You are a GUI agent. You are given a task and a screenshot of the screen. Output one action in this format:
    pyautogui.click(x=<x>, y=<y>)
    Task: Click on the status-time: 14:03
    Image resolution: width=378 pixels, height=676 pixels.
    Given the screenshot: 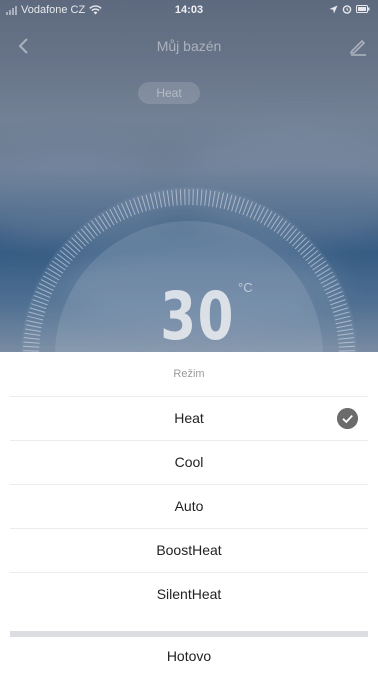 What is the action you would take?
    pyautogui.click(x=189, y=10)
    